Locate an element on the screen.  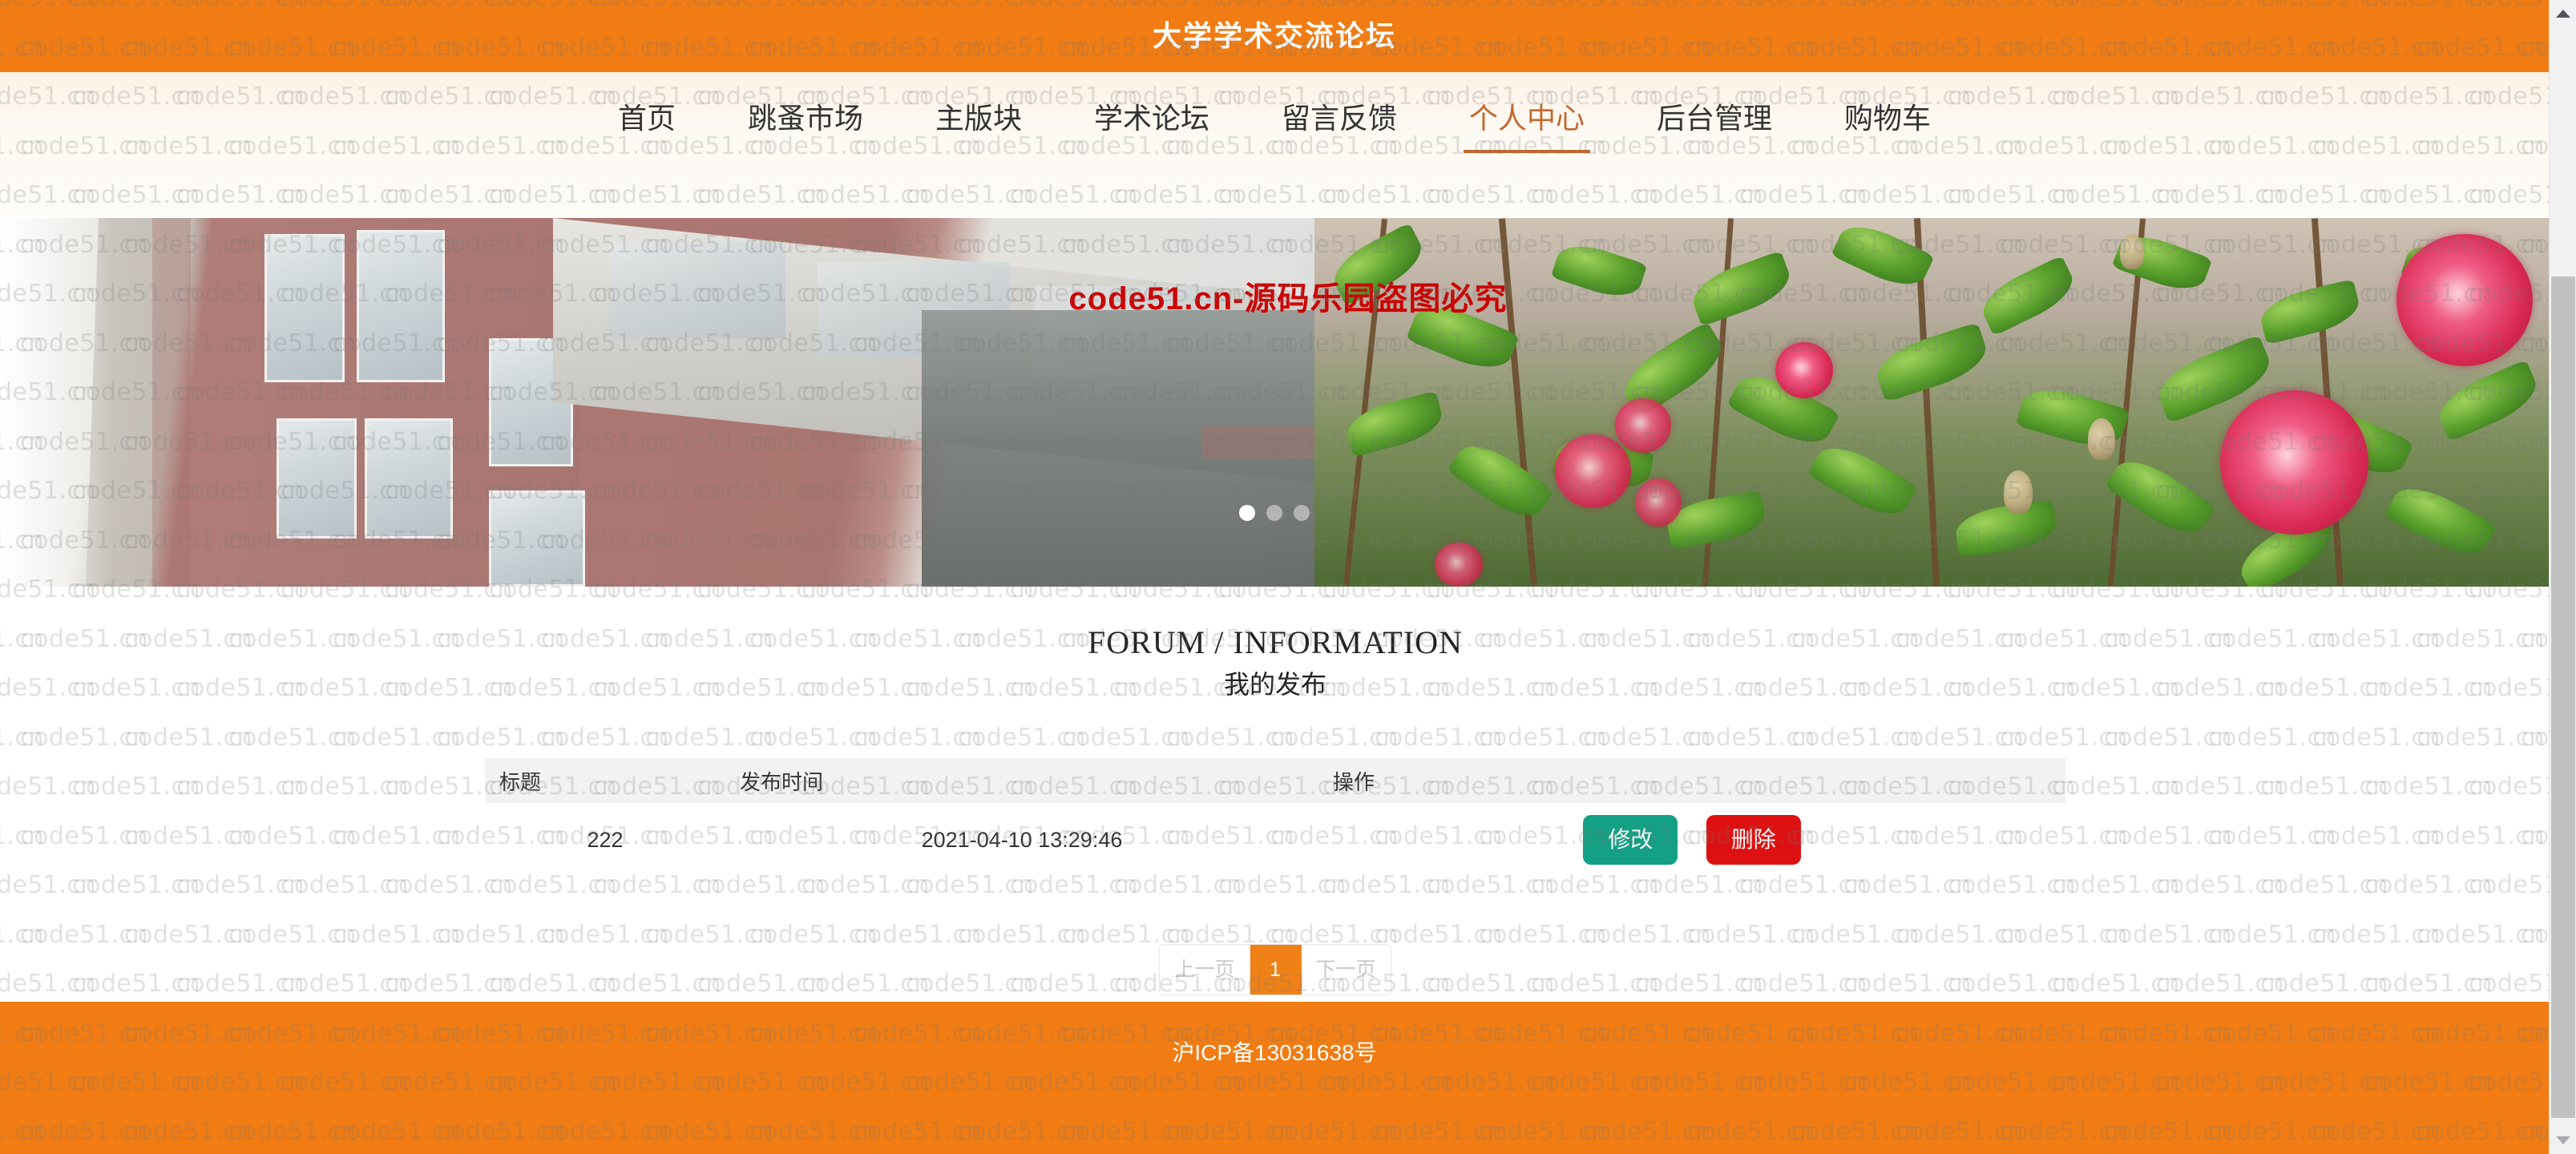
pagination: 上一页 1 下一页 is located at coordinates (1275, 969).